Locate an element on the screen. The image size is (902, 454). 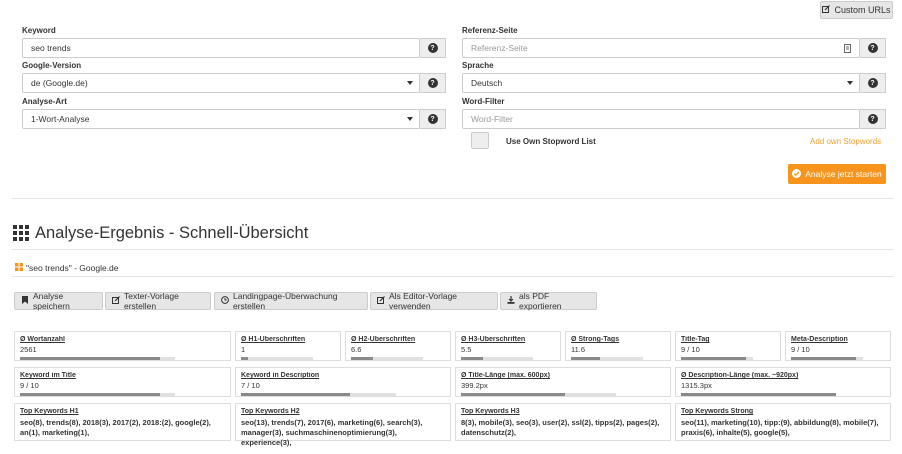
reference-help-button: ? is located at coordinates (873, 48).